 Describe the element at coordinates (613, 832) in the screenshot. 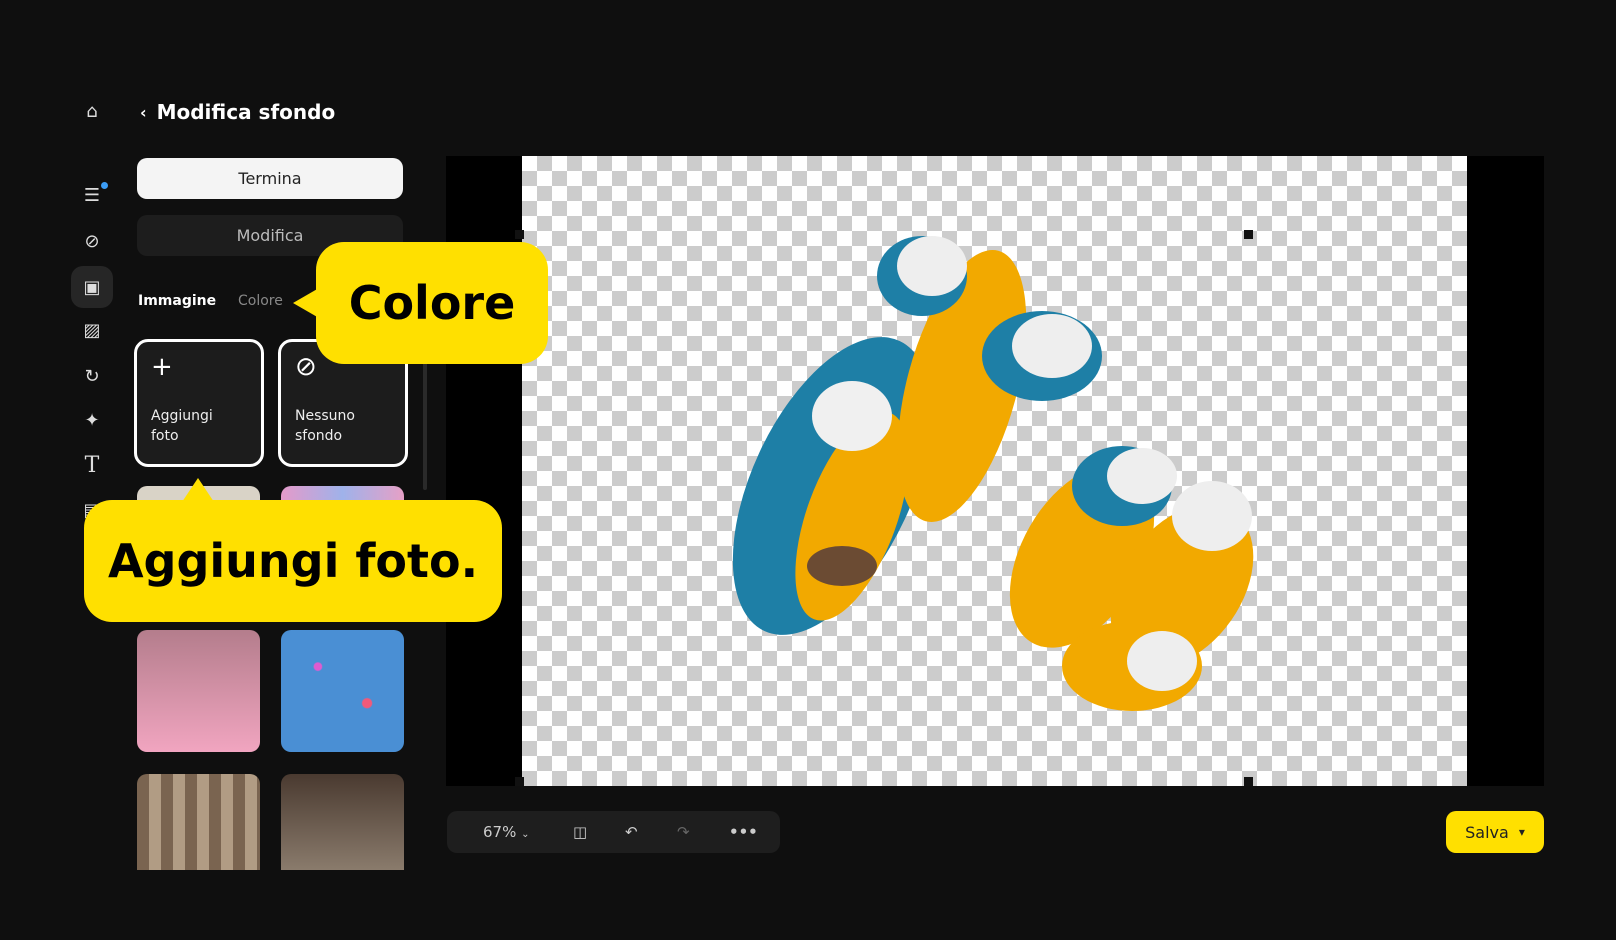

I see `canvas-toolbar: 67% ⌄ ◫ ↶ ↷ •••` at that location.